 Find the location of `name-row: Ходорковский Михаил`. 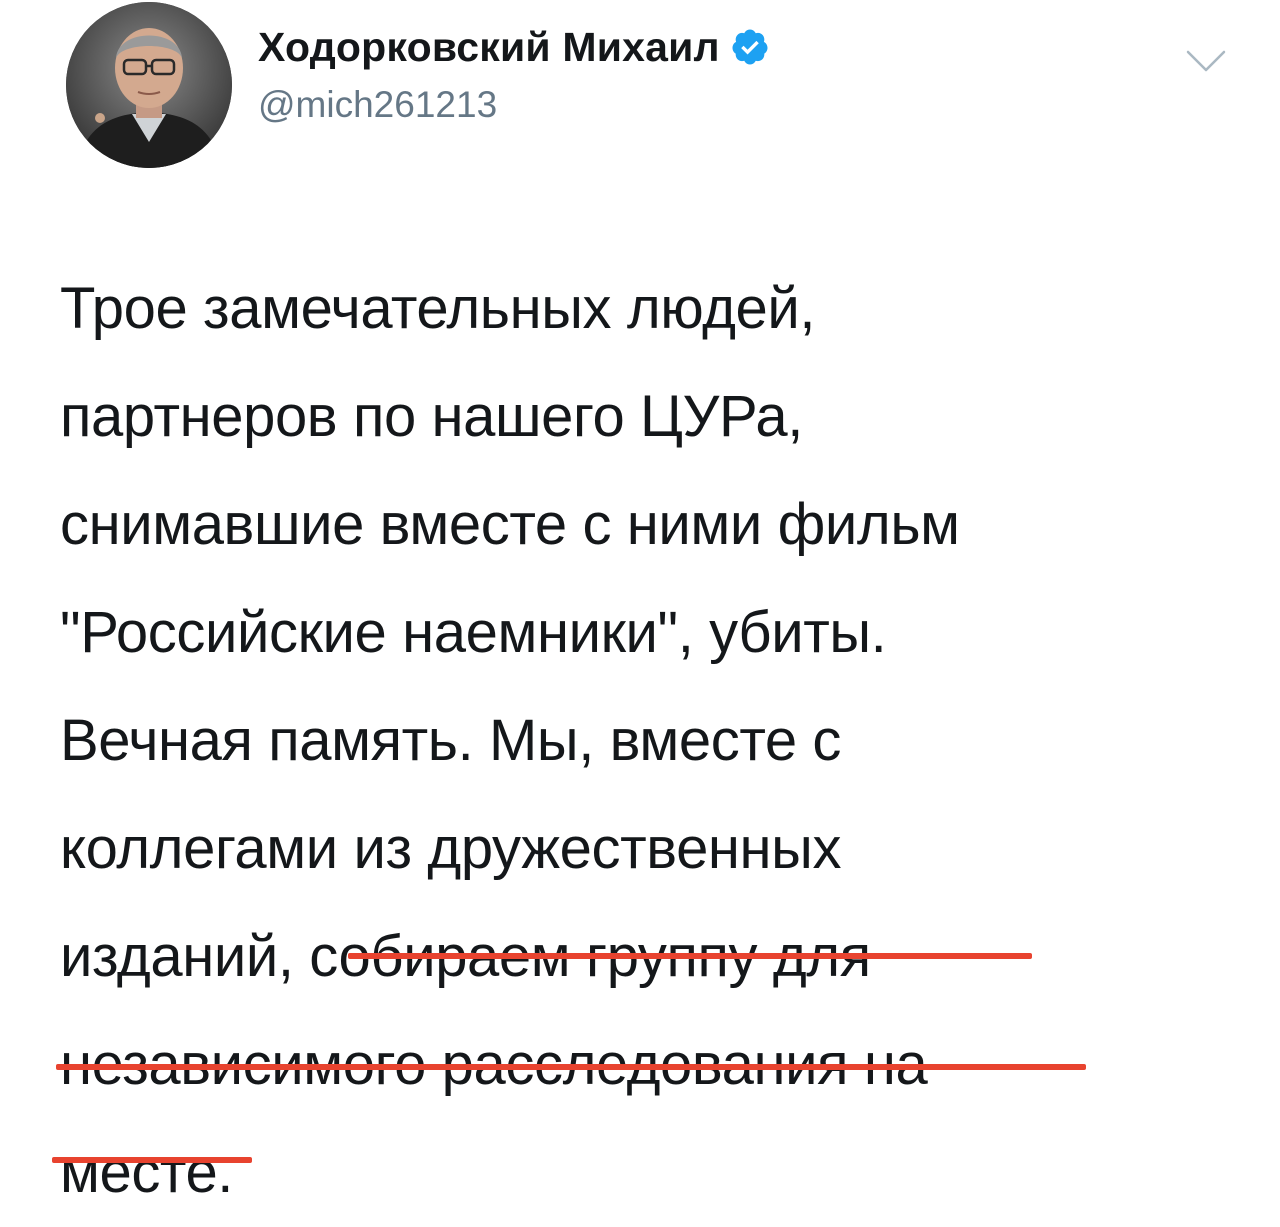

name-row: Ходорковский Михаил is located at coordinates (514, 47).